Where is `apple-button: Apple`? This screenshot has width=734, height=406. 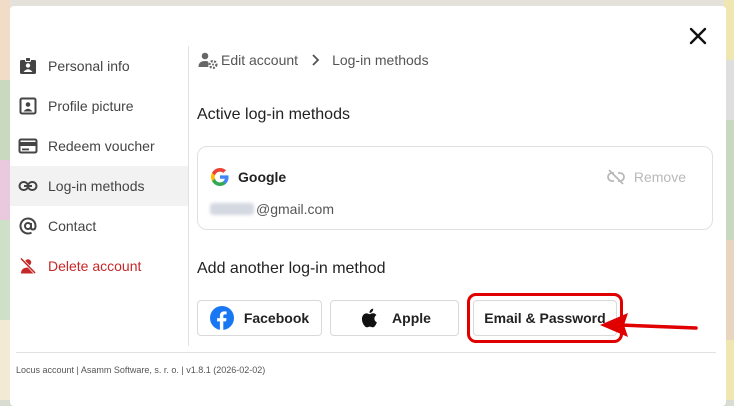
apple-button: Apple is located at coordinates (394, 318).